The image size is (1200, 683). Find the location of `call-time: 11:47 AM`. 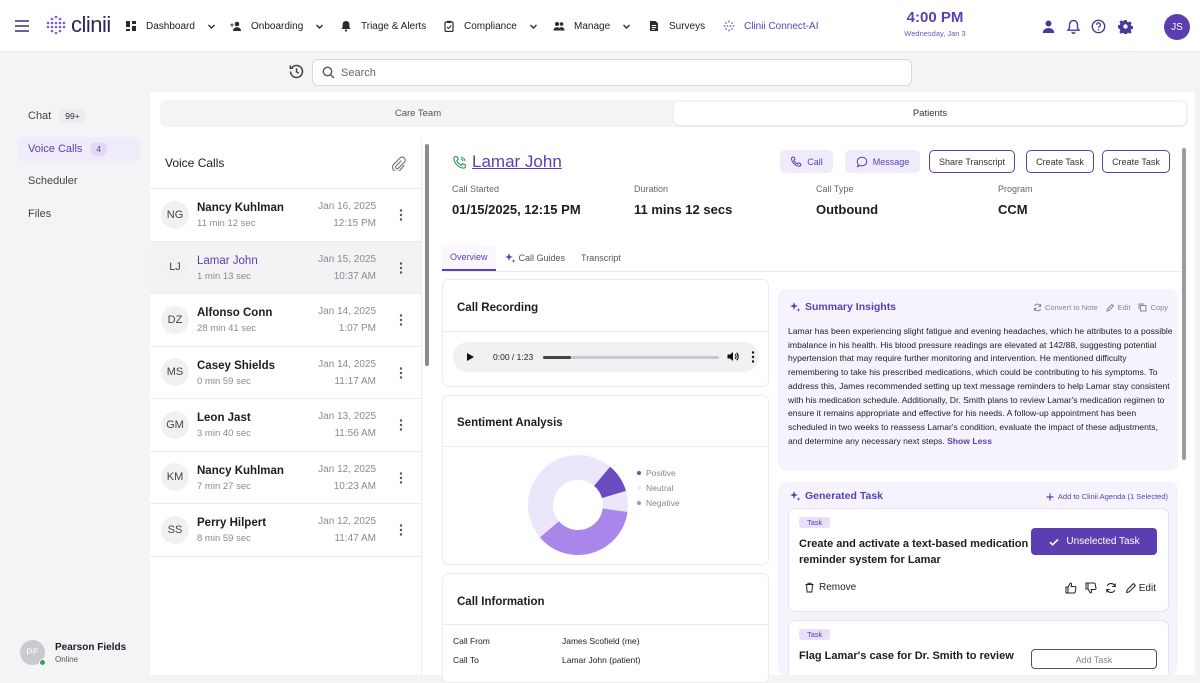

call-time: 11:47 AM is located at coordinates (355, 538).